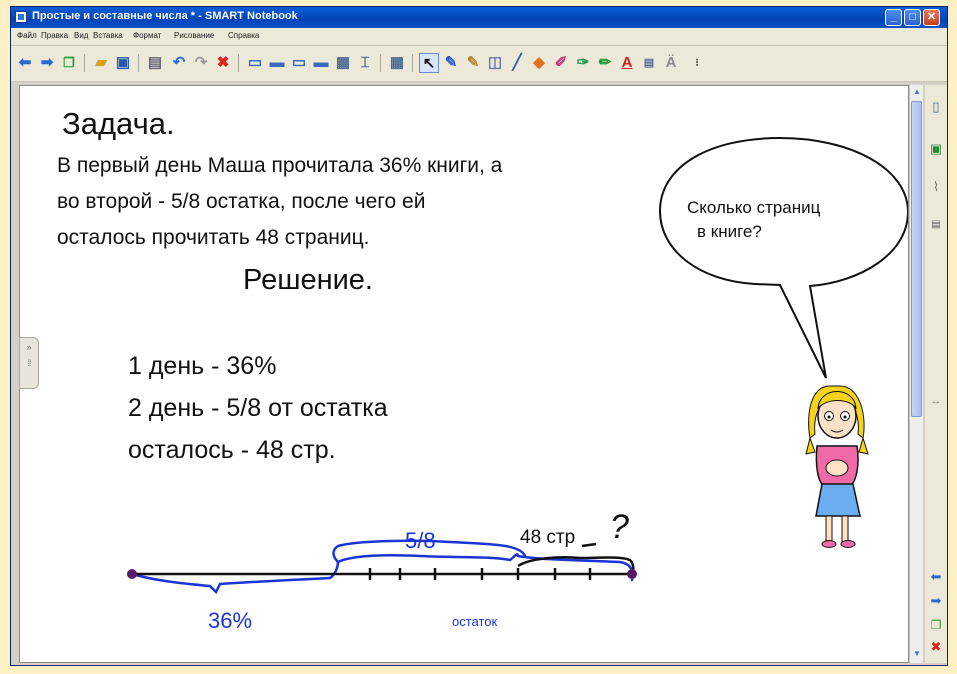 This screenshot has width=957, height=674. Describe the element at coordinates (936, 187) in the screenshot. I see `attachments-icon: ⌇` at that location.